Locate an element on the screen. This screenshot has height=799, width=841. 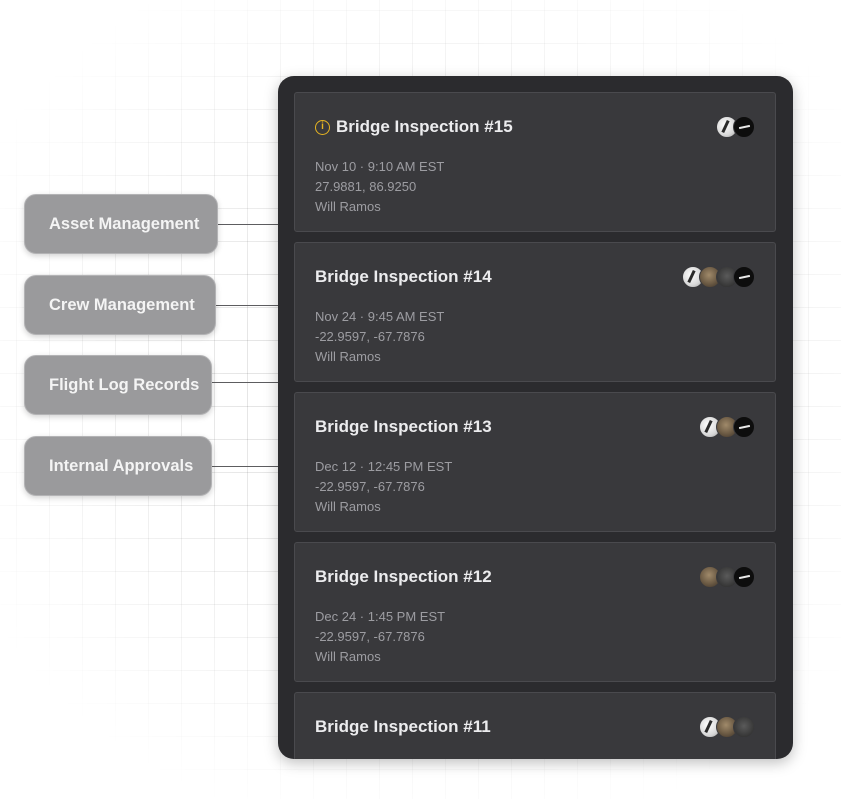
inspection-title-text: Bridge Inspection #13 is located at coordinates (403, 426).